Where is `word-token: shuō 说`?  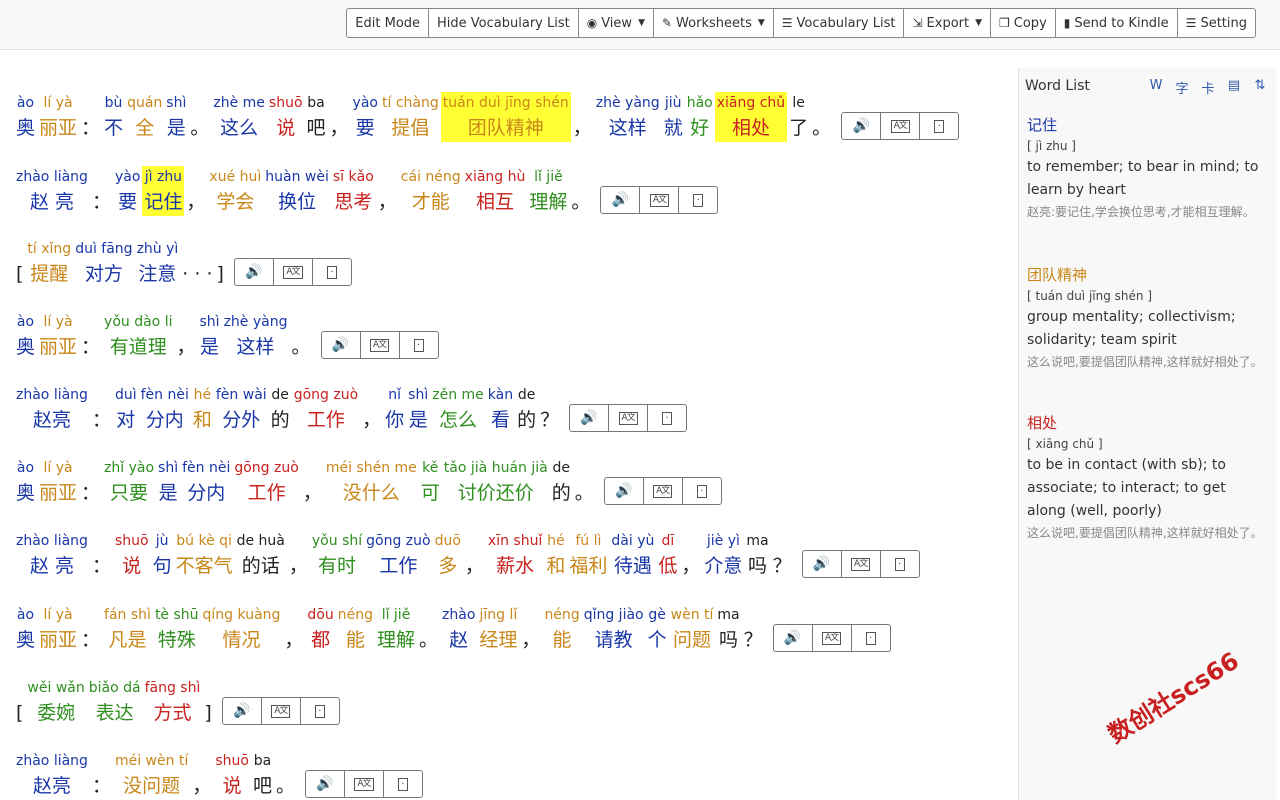 word-token: shuō 说 is located at coordinates (286, 117).